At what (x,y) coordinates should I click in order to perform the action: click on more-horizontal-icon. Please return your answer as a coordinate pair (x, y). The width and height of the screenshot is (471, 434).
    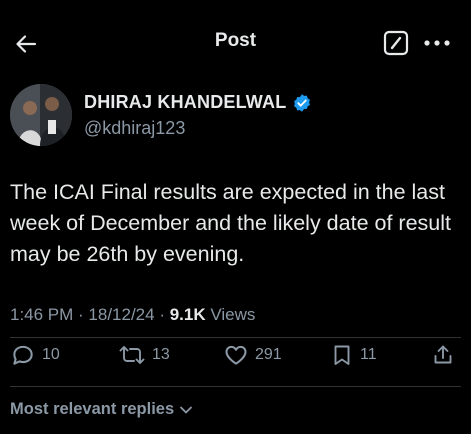
    Looking at the image, I should click on (437, 43).